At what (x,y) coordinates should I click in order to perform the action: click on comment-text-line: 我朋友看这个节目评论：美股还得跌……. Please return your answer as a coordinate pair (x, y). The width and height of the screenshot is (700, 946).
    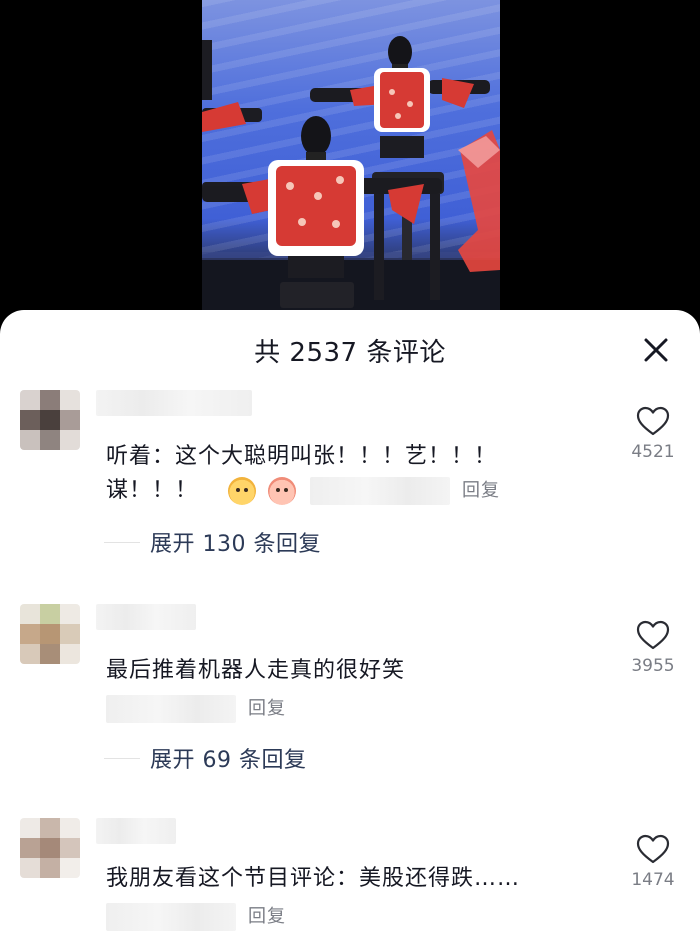
    Looking at the image, I should click on (313, 878).